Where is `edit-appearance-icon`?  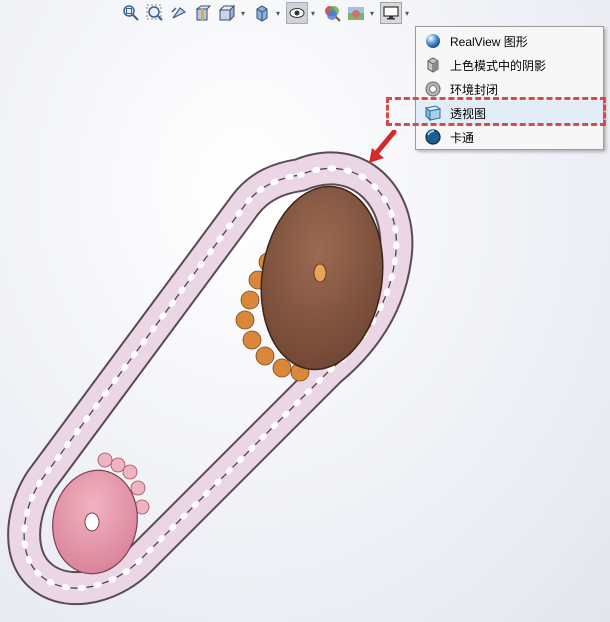 edit-appearance-icon is located at coordinates (333, 14).